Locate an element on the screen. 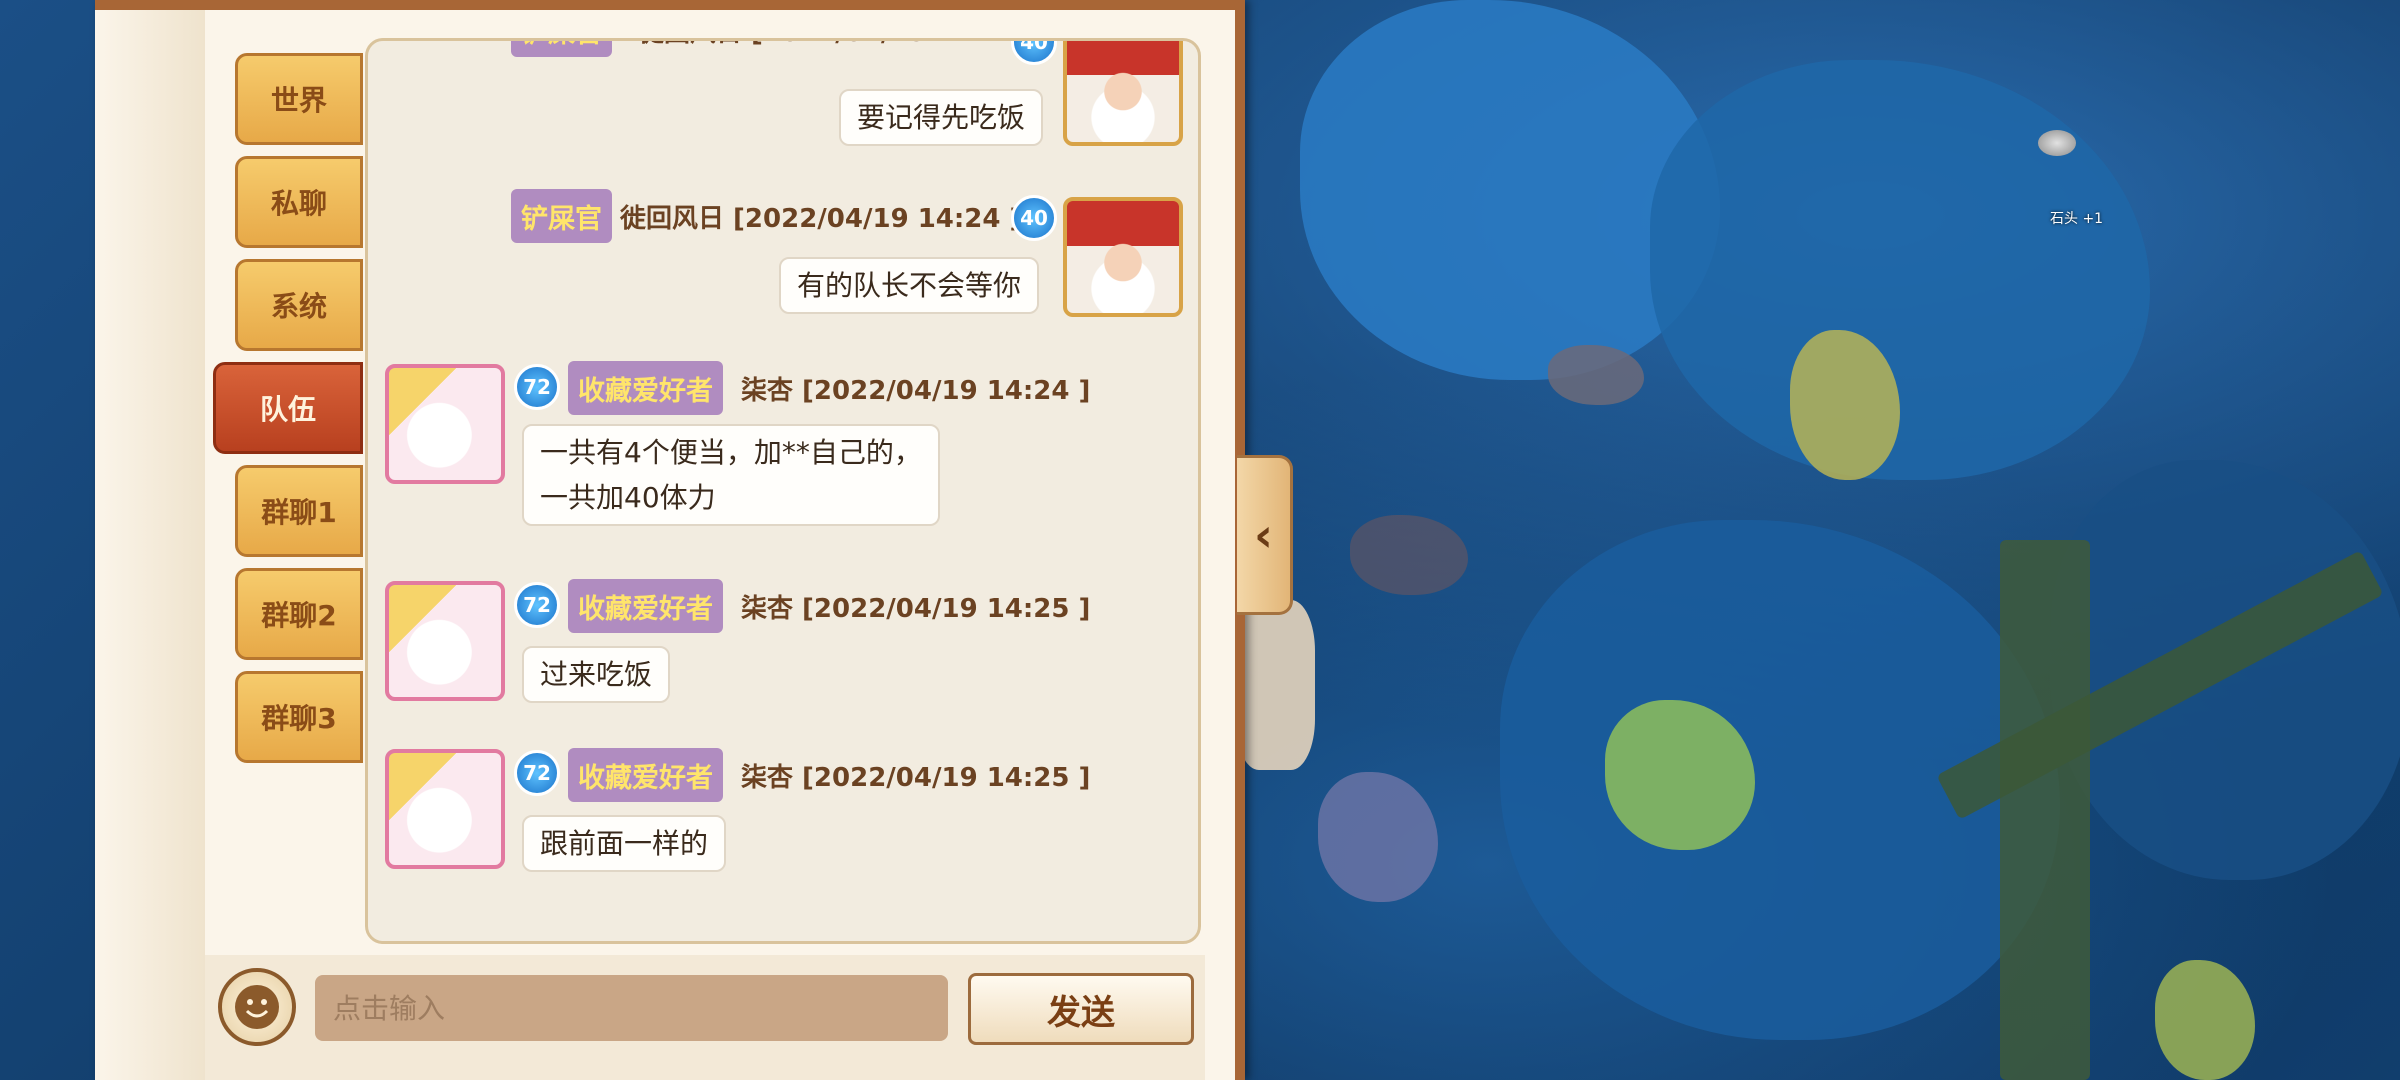 Image resolution: width=2400 pixels, height=1080 pixels. tab-group-1: 群聊1 is located at coordinates (299, 511).